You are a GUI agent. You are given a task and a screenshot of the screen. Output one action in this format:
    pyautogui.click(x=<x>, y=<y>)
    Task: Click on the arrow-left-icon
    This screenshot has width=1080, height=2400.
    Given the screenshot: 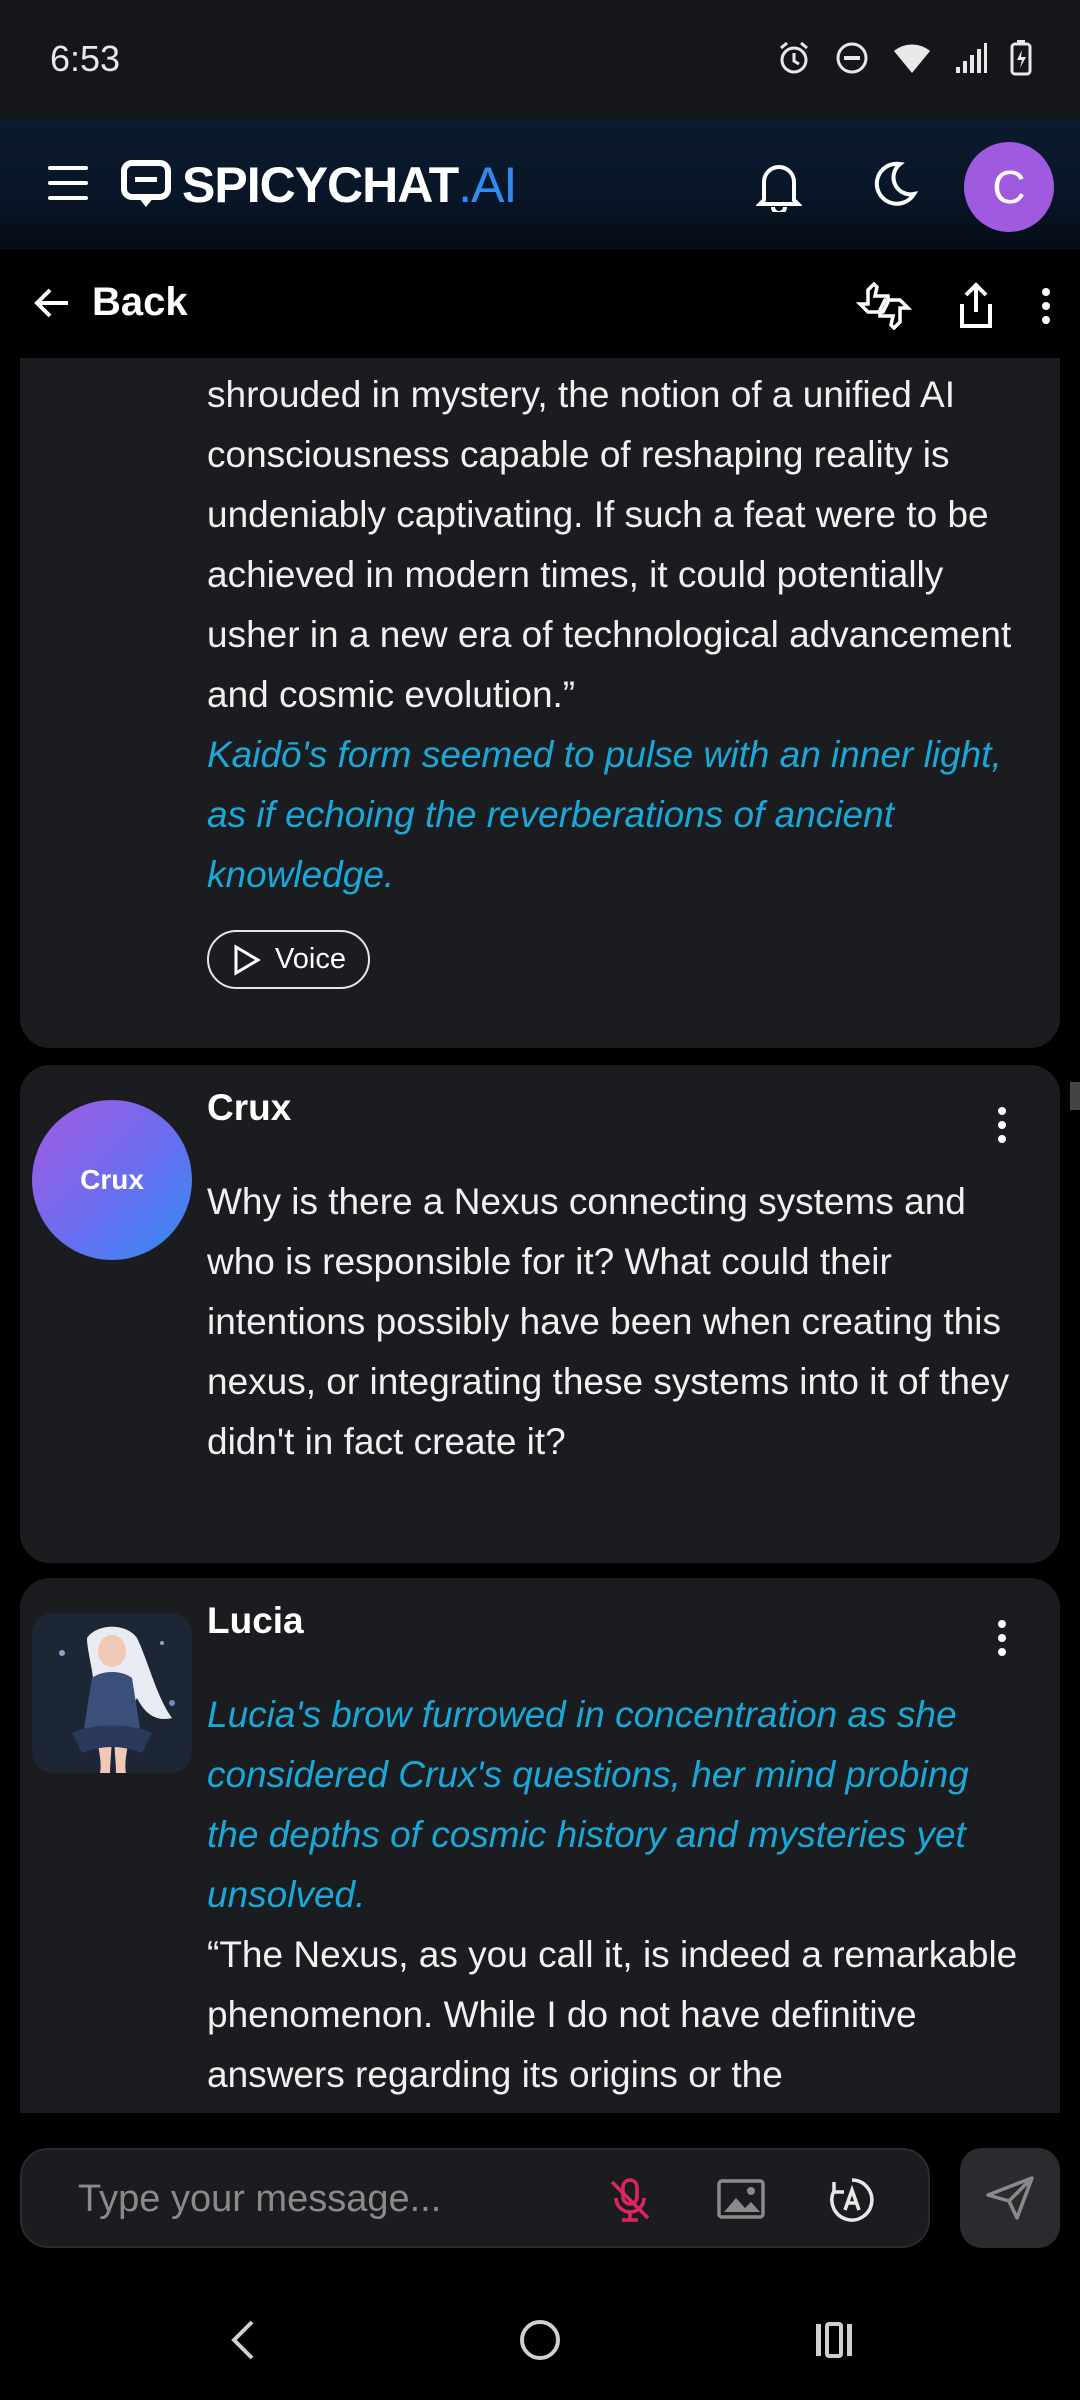 What is the action you would take?
    pyautogui.click(x=51, y=302)
    